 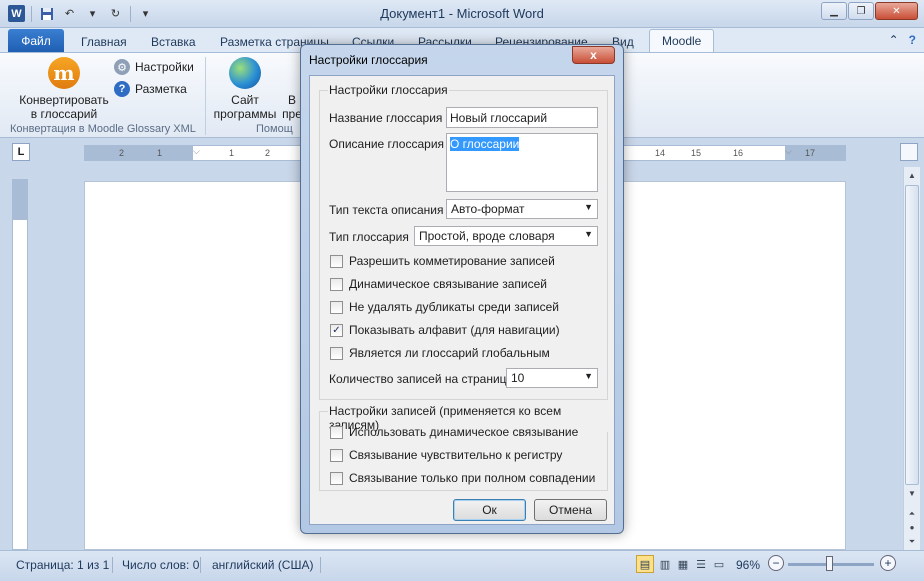 I want to click on zoom-level: 96%, so click(x=748, y=565).